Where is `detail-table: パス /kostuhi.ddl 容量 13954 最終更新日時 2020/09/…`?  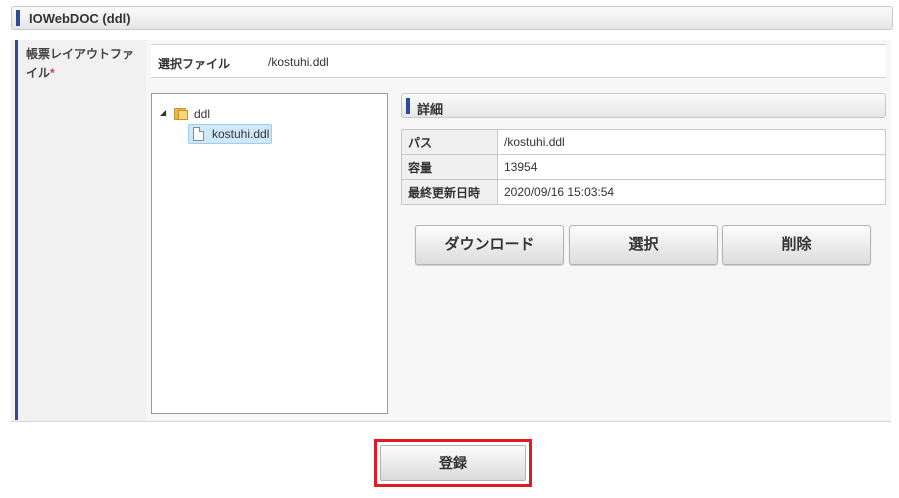 detail-table: パス /kostuhi.ddl 容量 13954 最終更新日時 2020/09/… is located at coordinates (643, 167).